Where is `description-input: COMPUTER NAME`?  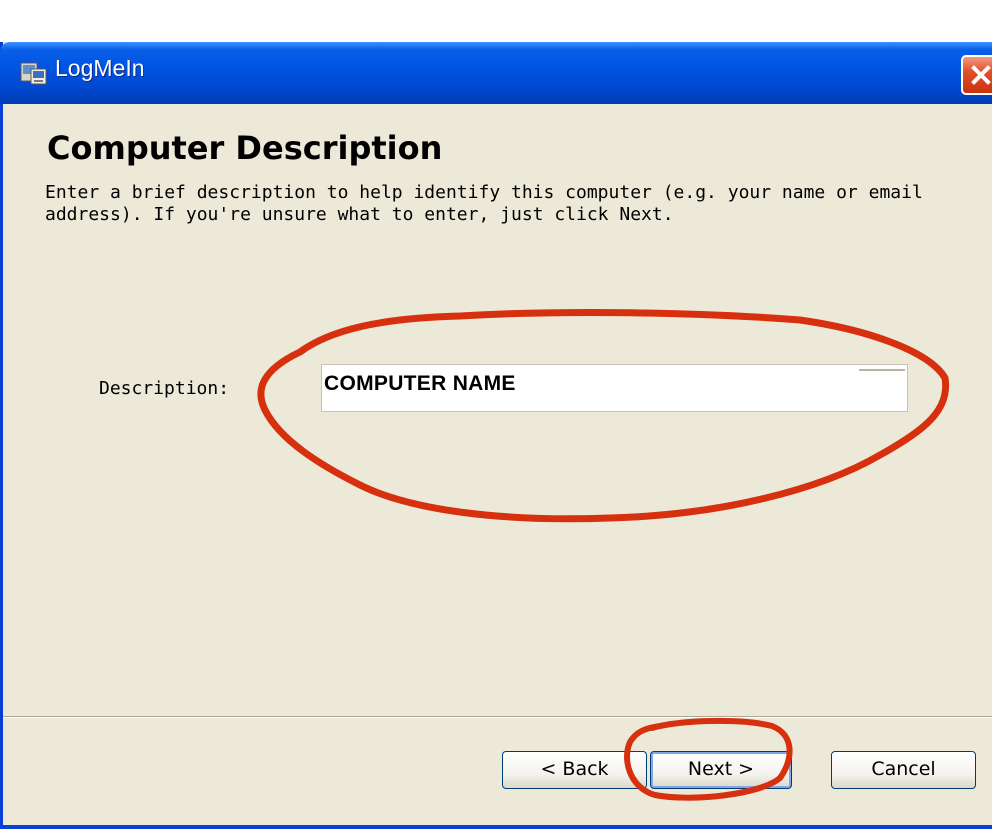 description-input: COMPUTER NAME is located at coordinates (614, 388).